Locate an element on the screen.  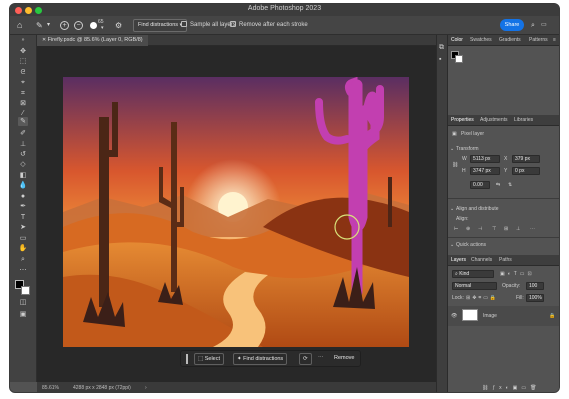
opacity-label: Opacity: is located at coordinates (511, 286).